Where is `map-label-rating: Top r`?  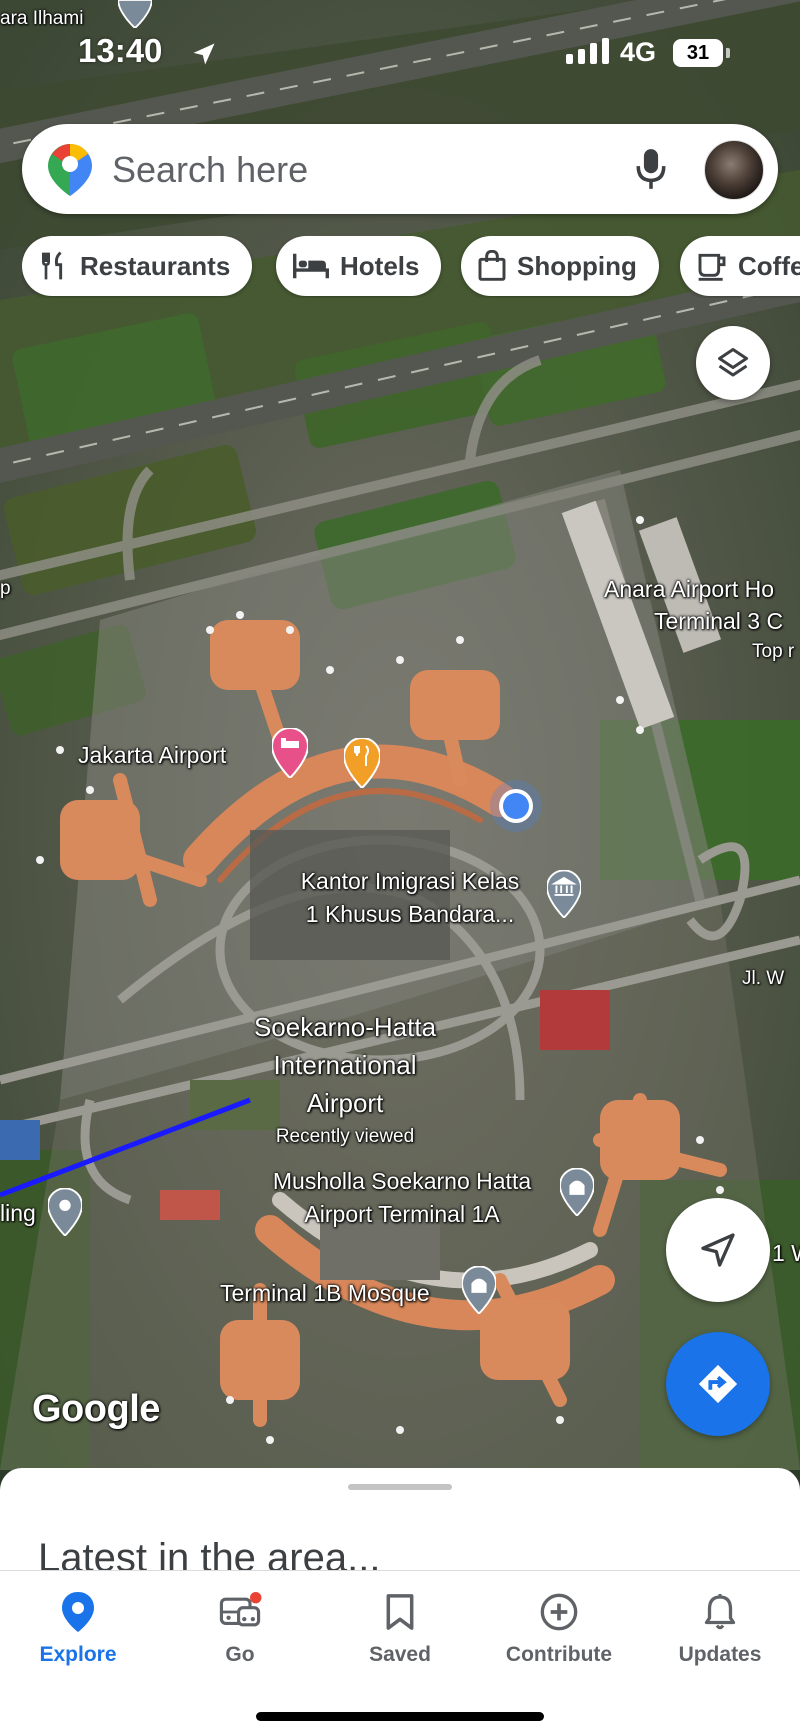
map-label-rating: Top r is located at coordinates (773, 651).